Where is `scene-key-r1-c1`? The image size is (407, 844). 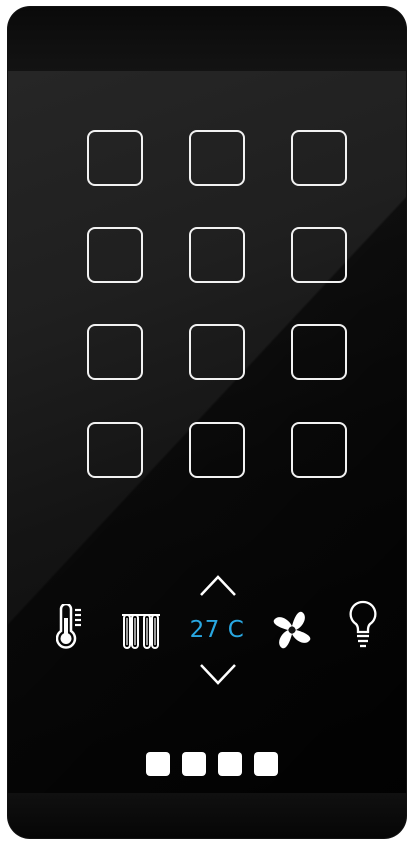 scene-key-r1-c1 is located at coordinates (115, 158).